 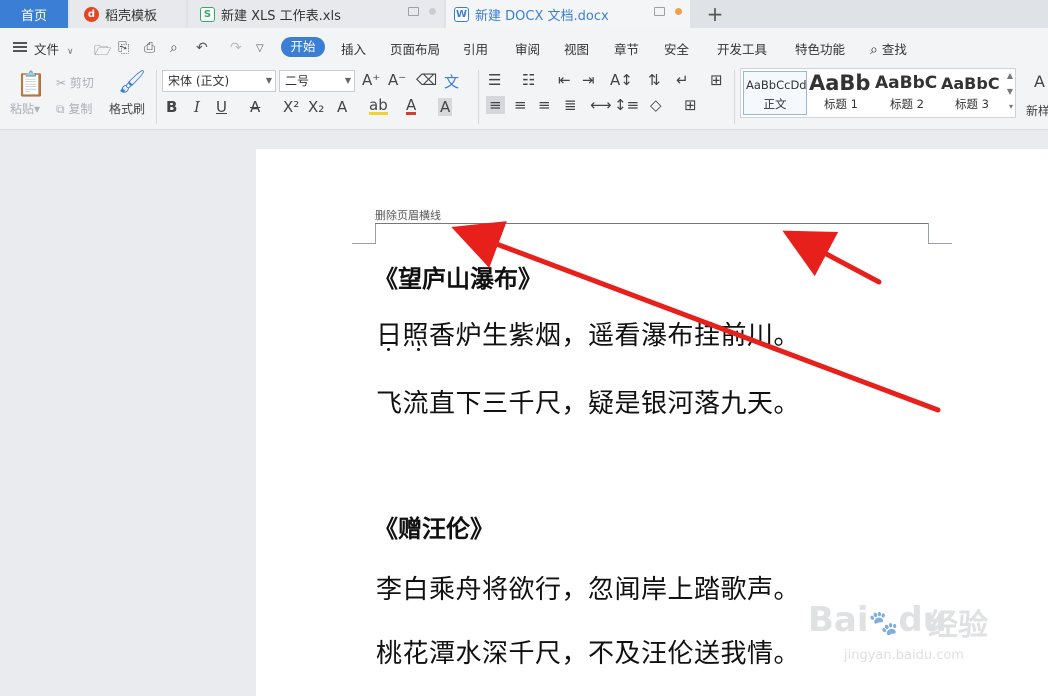 I want to click on poem-line: 李白乘舟将欲行，忽闻岸上踏歌声。, so click(x=588, y=587).